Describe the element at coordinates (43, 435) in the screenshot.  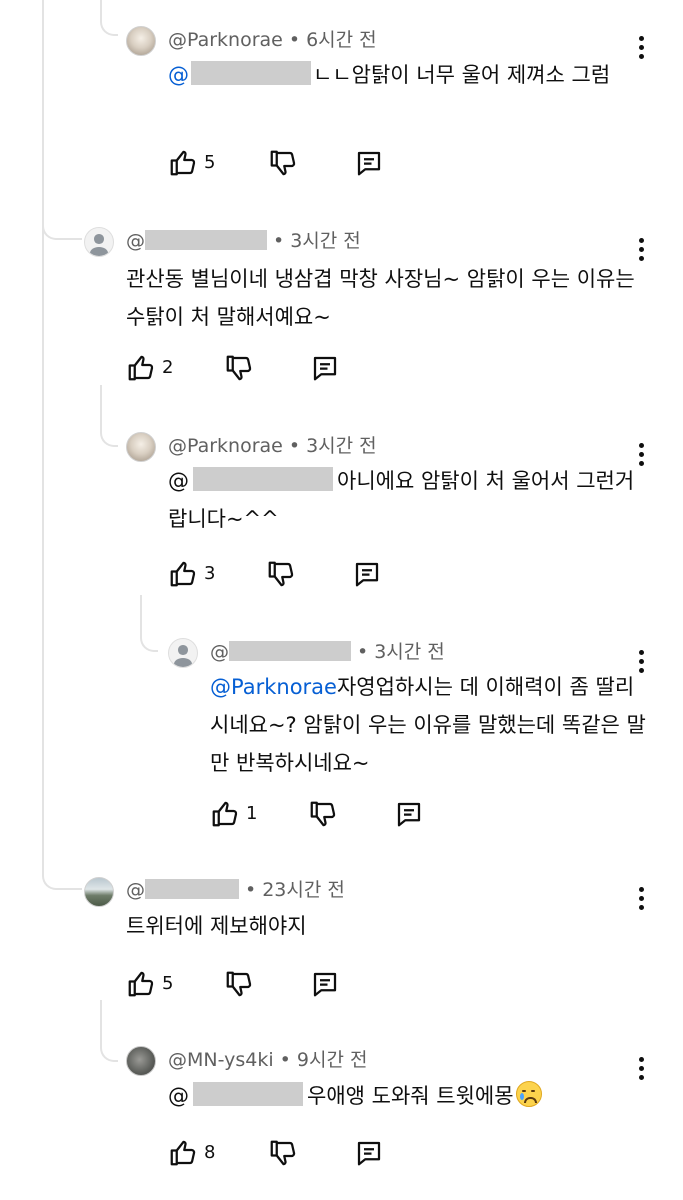
I see `thread-line-main` at that location.